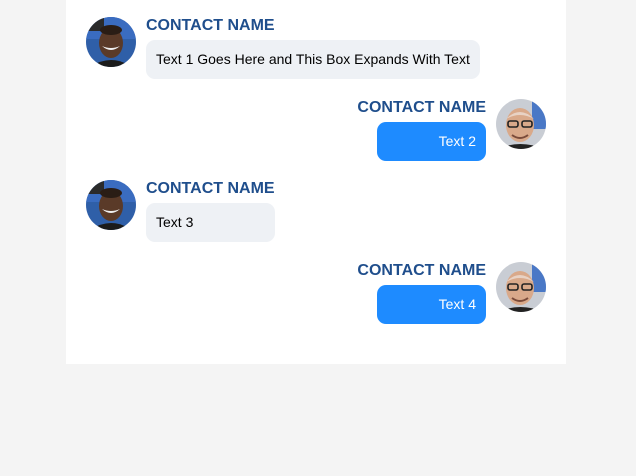 The image size is (636, 476). Describe the element at coordinates (431, 141) in the screenshot. I see `message-bubble: Text 2` at that location.